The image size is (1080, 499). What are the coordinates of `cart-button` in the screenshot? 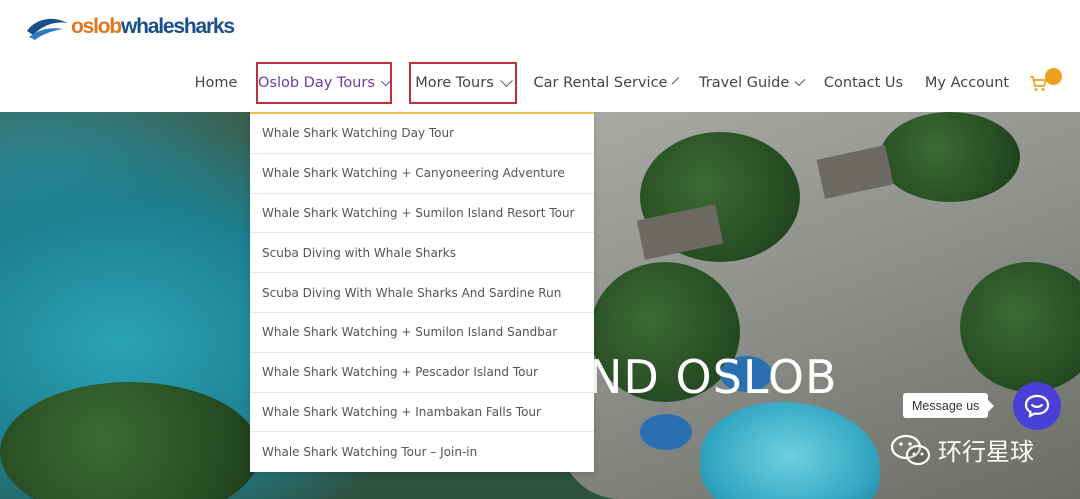 It's located at (1048, 83).